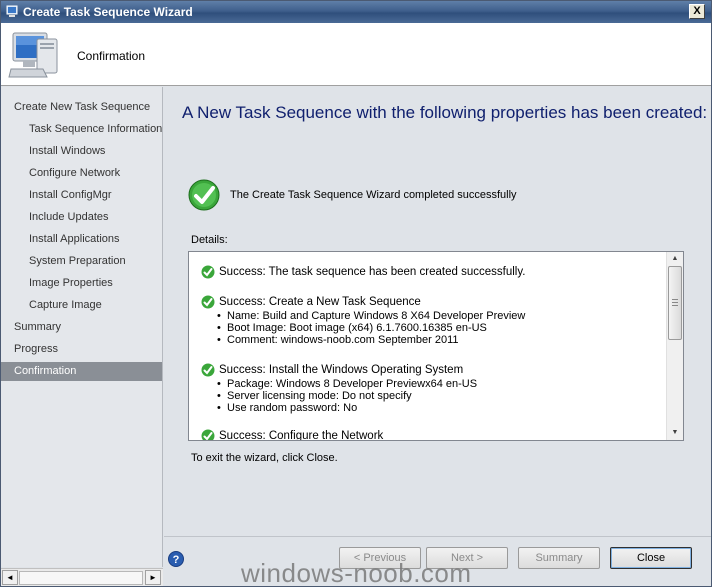  What do you see at coordinates (363, 340) in the screenshot?
I see `detail-line: Comment: windows-noob.com September 2011` at bounding box center [363, 340].